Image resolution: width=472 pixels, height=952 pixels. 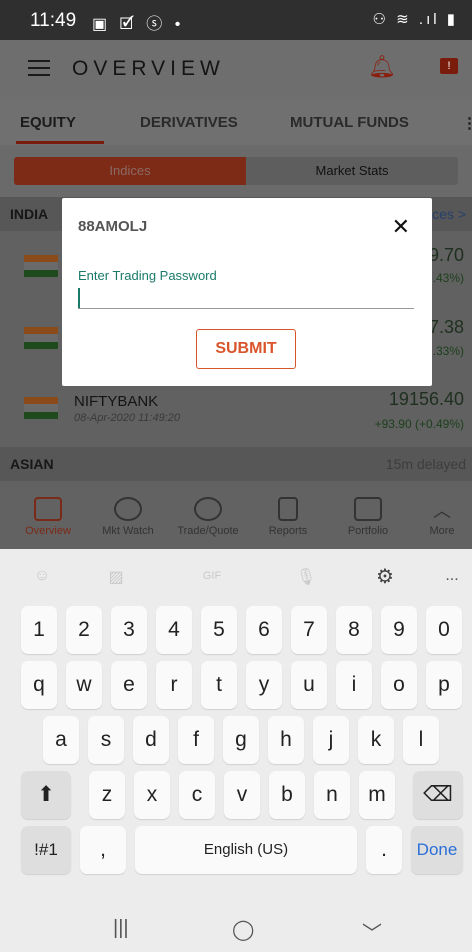 I want to click on tab-bar: EQUITY DERIVATIVES MUTUAL FUNDS ⋮, so click(x=236, y=121).